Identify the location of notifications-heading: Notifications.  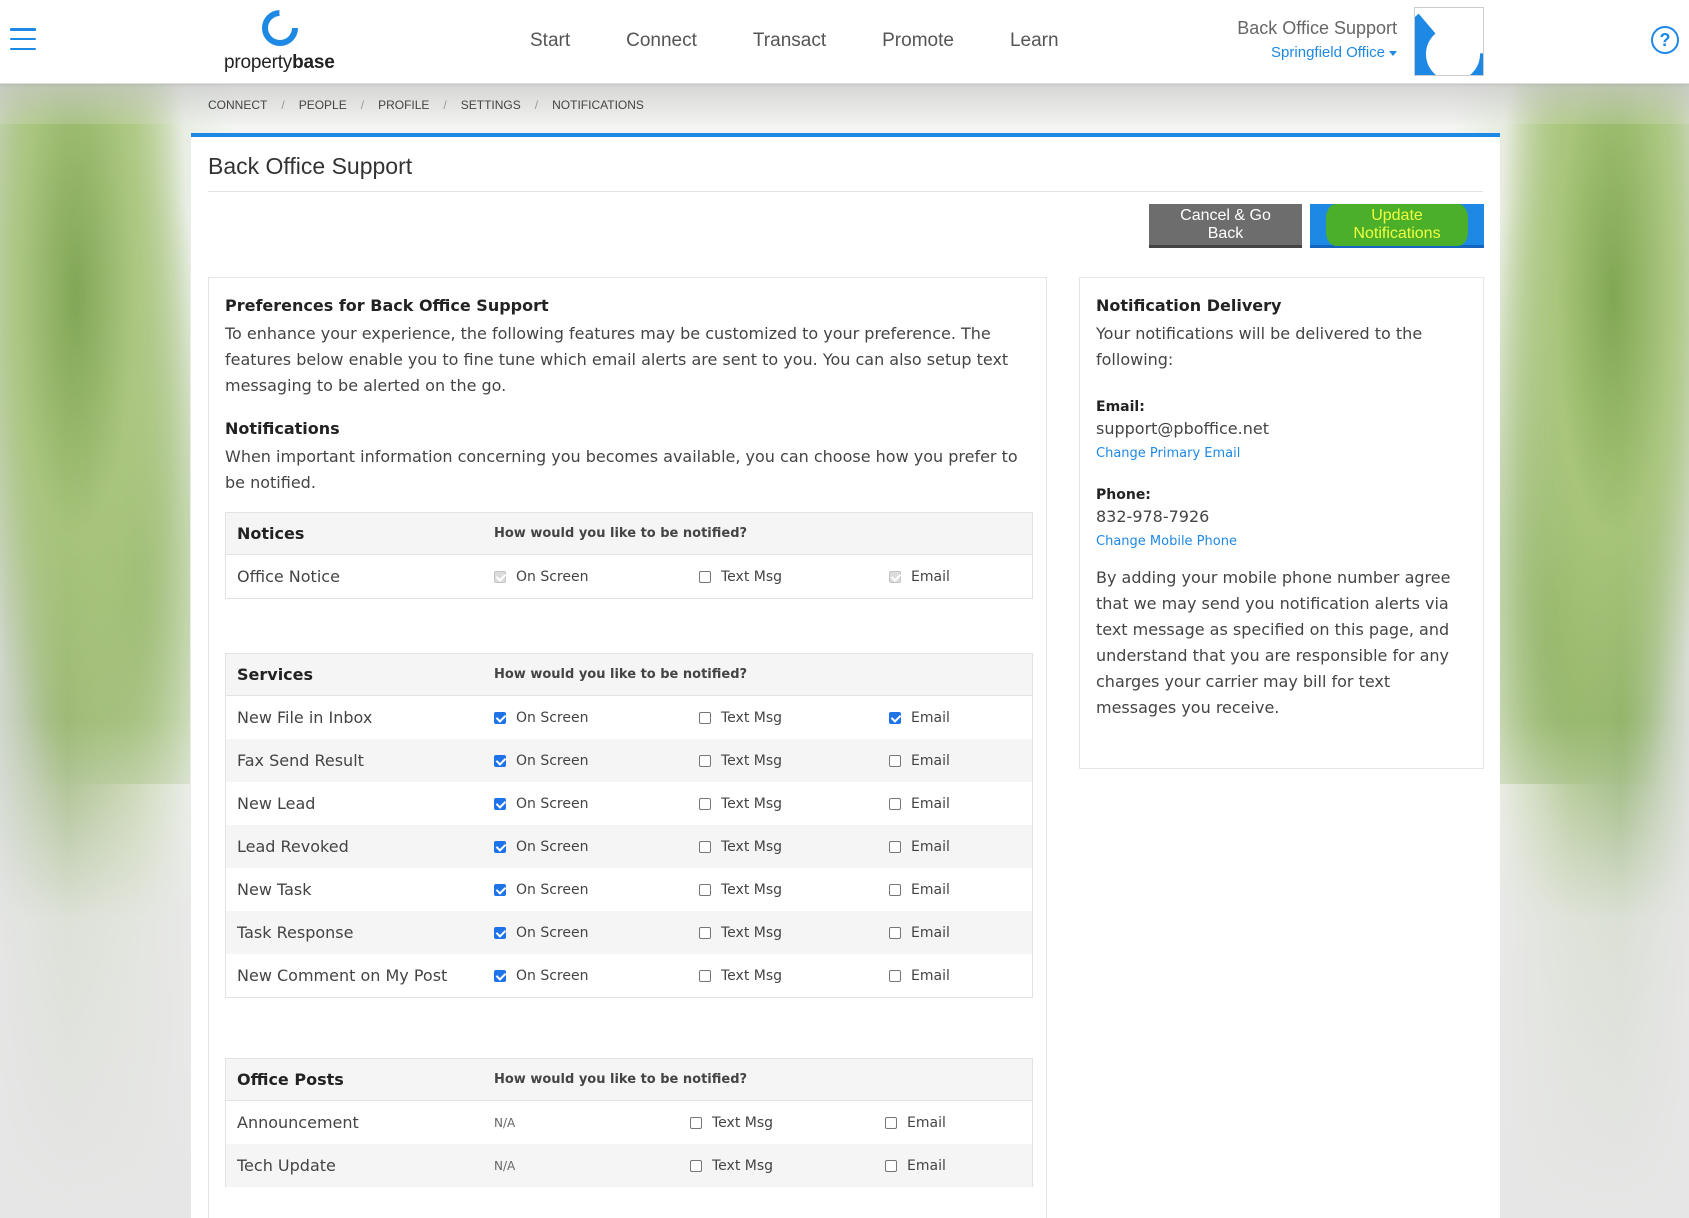
(282, 428).